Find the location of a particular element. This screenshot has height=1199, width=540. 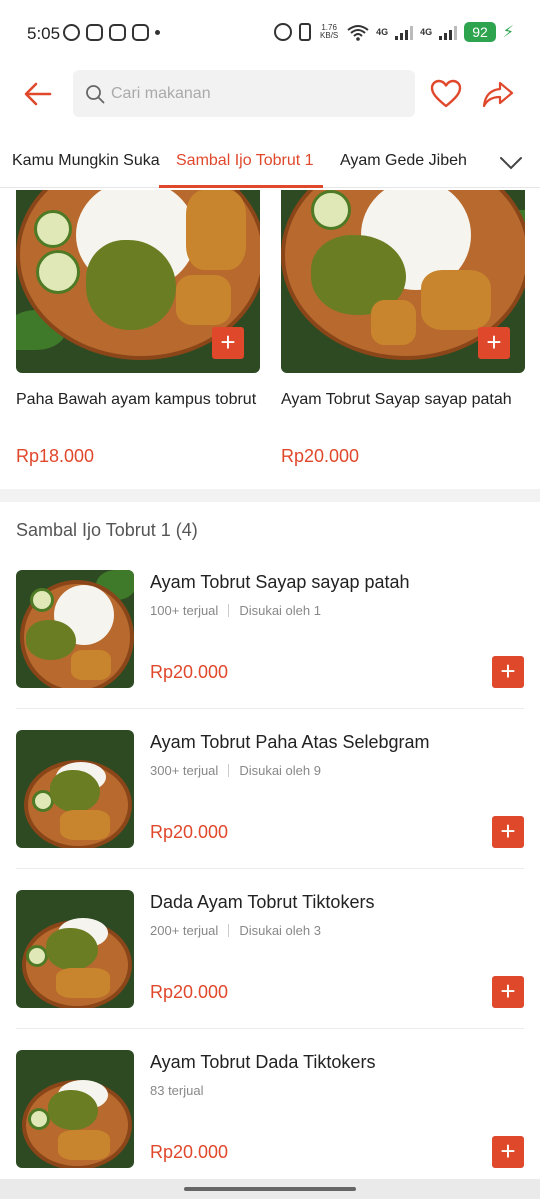

battery-level: 92 is located at coordinates (480, 32).